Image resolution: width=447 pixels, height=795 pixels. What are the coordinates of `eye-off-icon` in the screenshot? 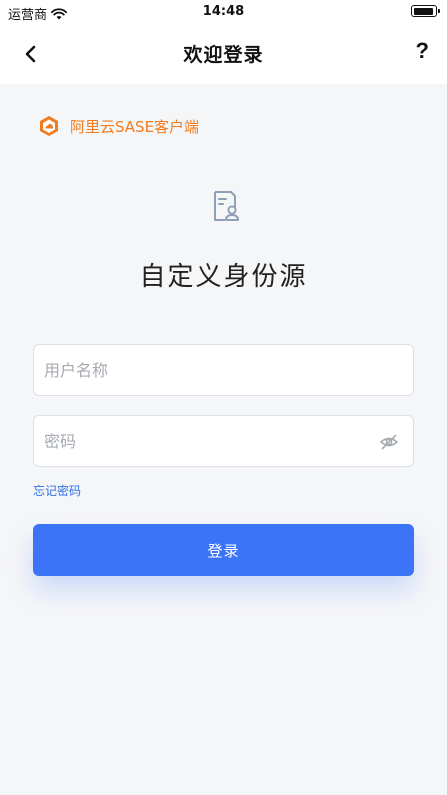 It's located at (389, 442).